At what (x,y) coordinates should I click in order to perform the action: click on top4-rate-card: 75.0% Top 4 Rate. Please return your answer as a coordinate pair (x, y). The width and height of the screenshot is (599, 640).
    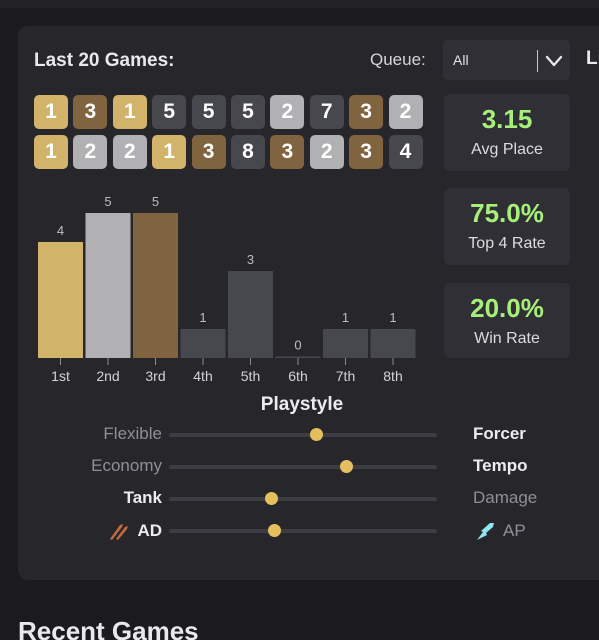
    Looking at the image, I should click on (507, 226).